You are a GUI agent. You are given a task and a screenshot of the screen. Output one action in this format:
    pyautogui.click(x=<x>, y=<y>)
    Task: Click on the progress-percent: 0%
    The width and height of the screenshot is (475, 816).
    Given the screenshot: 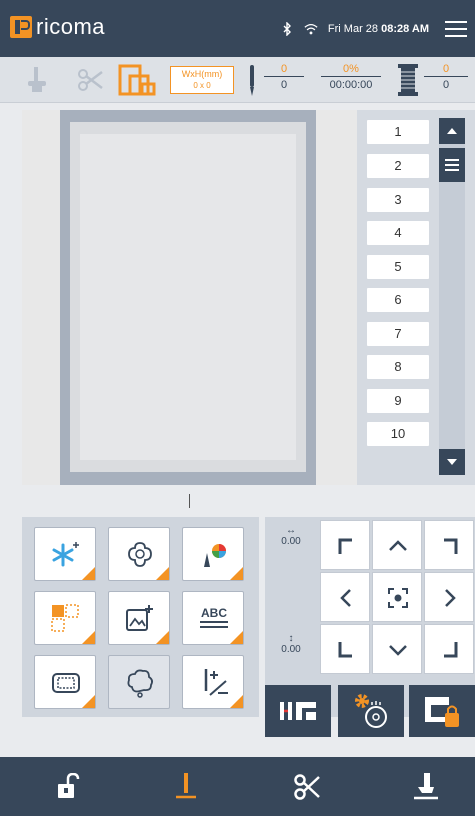 What is the action you would take?
    pyautogui.click(x=351, y=70)
    